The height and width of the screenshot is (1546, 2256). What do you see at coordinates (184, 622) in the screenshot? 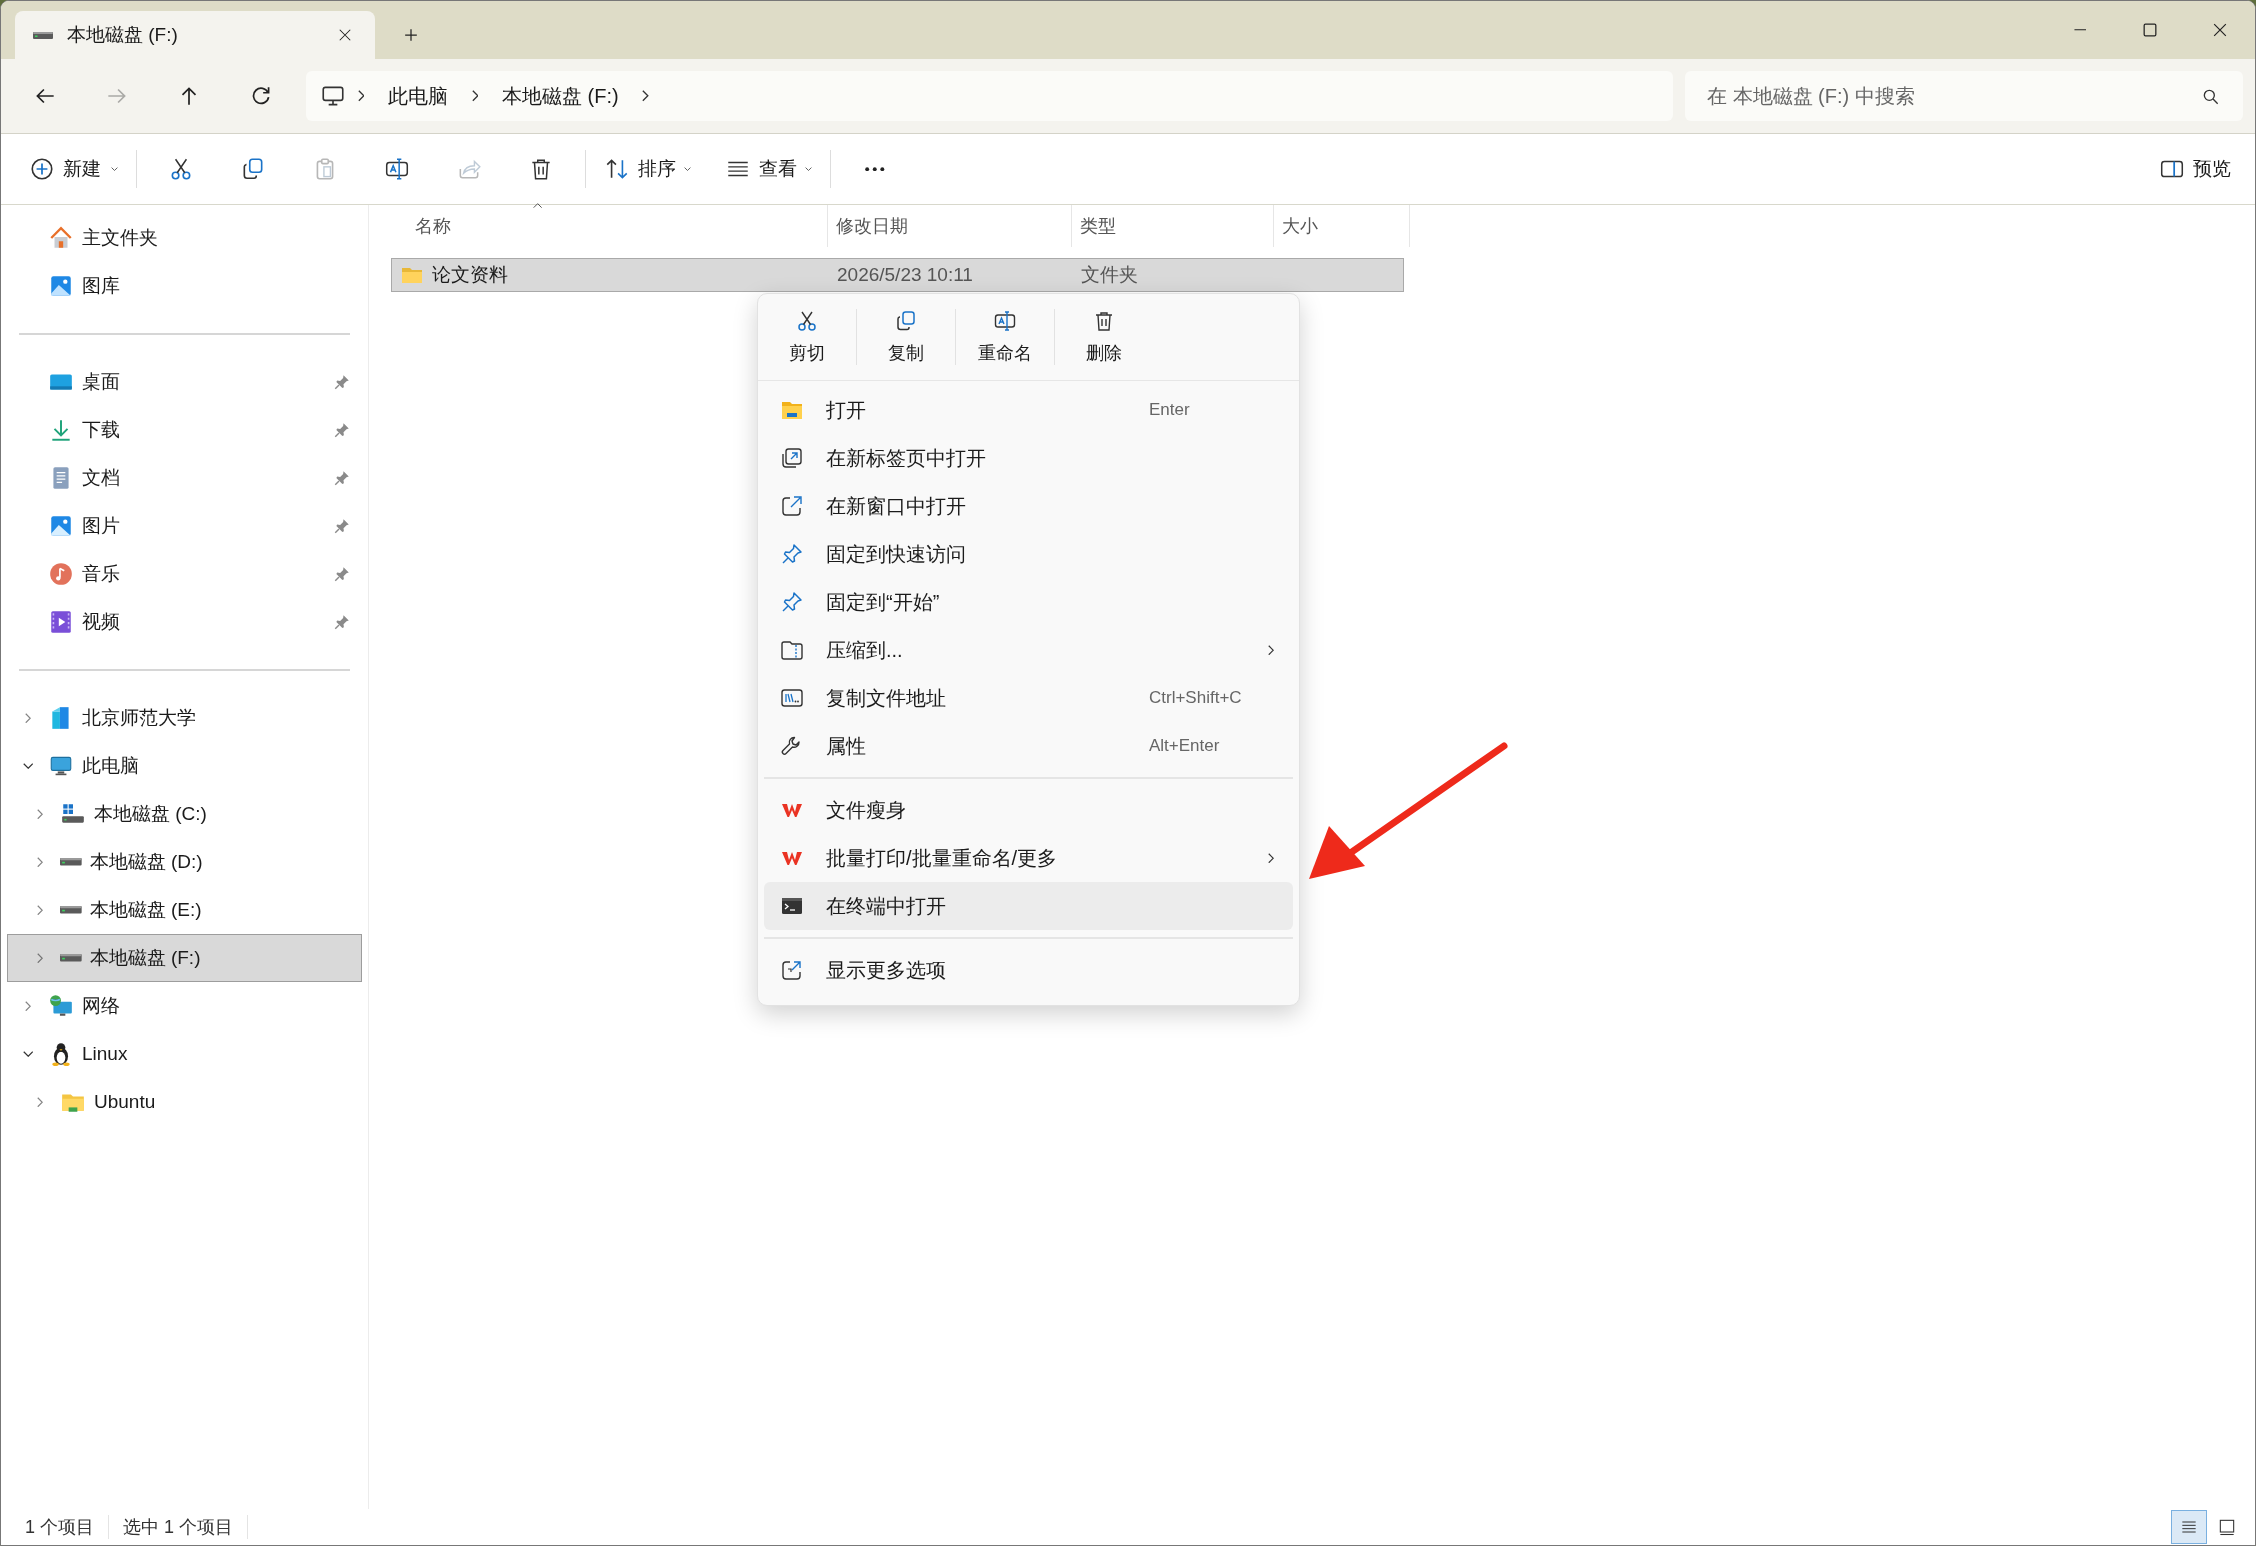
I see `sidebar-item: 视频` at bounding box center [184, 622].